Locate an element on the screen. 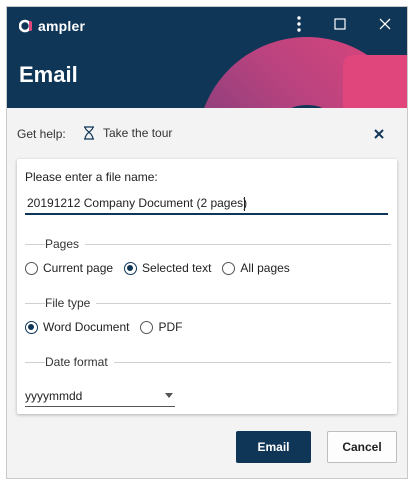 The height and width of the screenshot is (485, 414). vertical-ellipsis-icon is located at coordinates (299, 24).